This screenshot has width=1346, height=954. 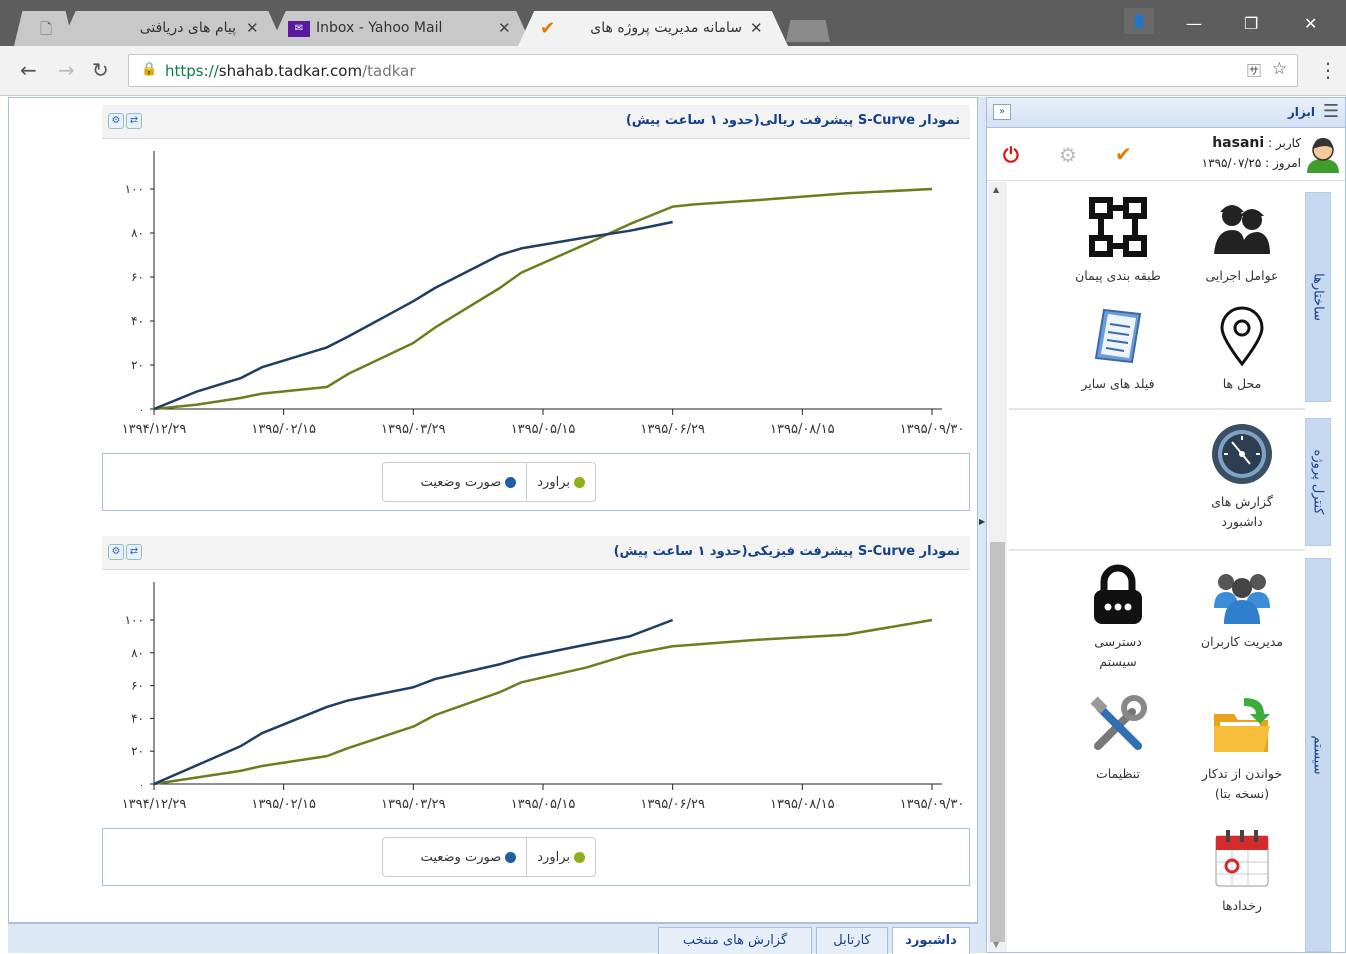 I want to click on yahoo-mail-icon: ✉, so click(x=299, y=29).